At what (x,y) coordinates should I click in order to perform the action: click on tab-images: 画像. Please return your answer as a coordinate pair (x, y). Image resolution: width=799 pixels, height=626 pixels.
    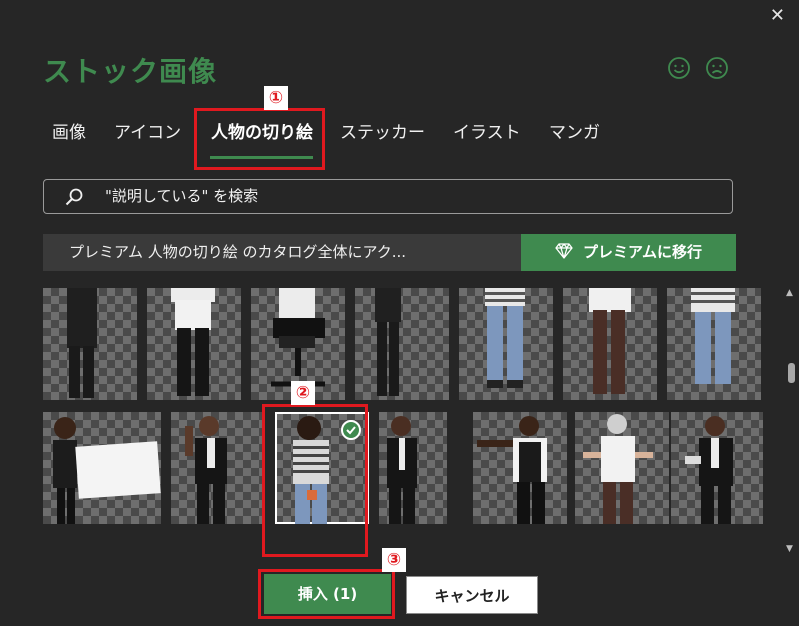
    Looking at the image, I should click on (69, 133).